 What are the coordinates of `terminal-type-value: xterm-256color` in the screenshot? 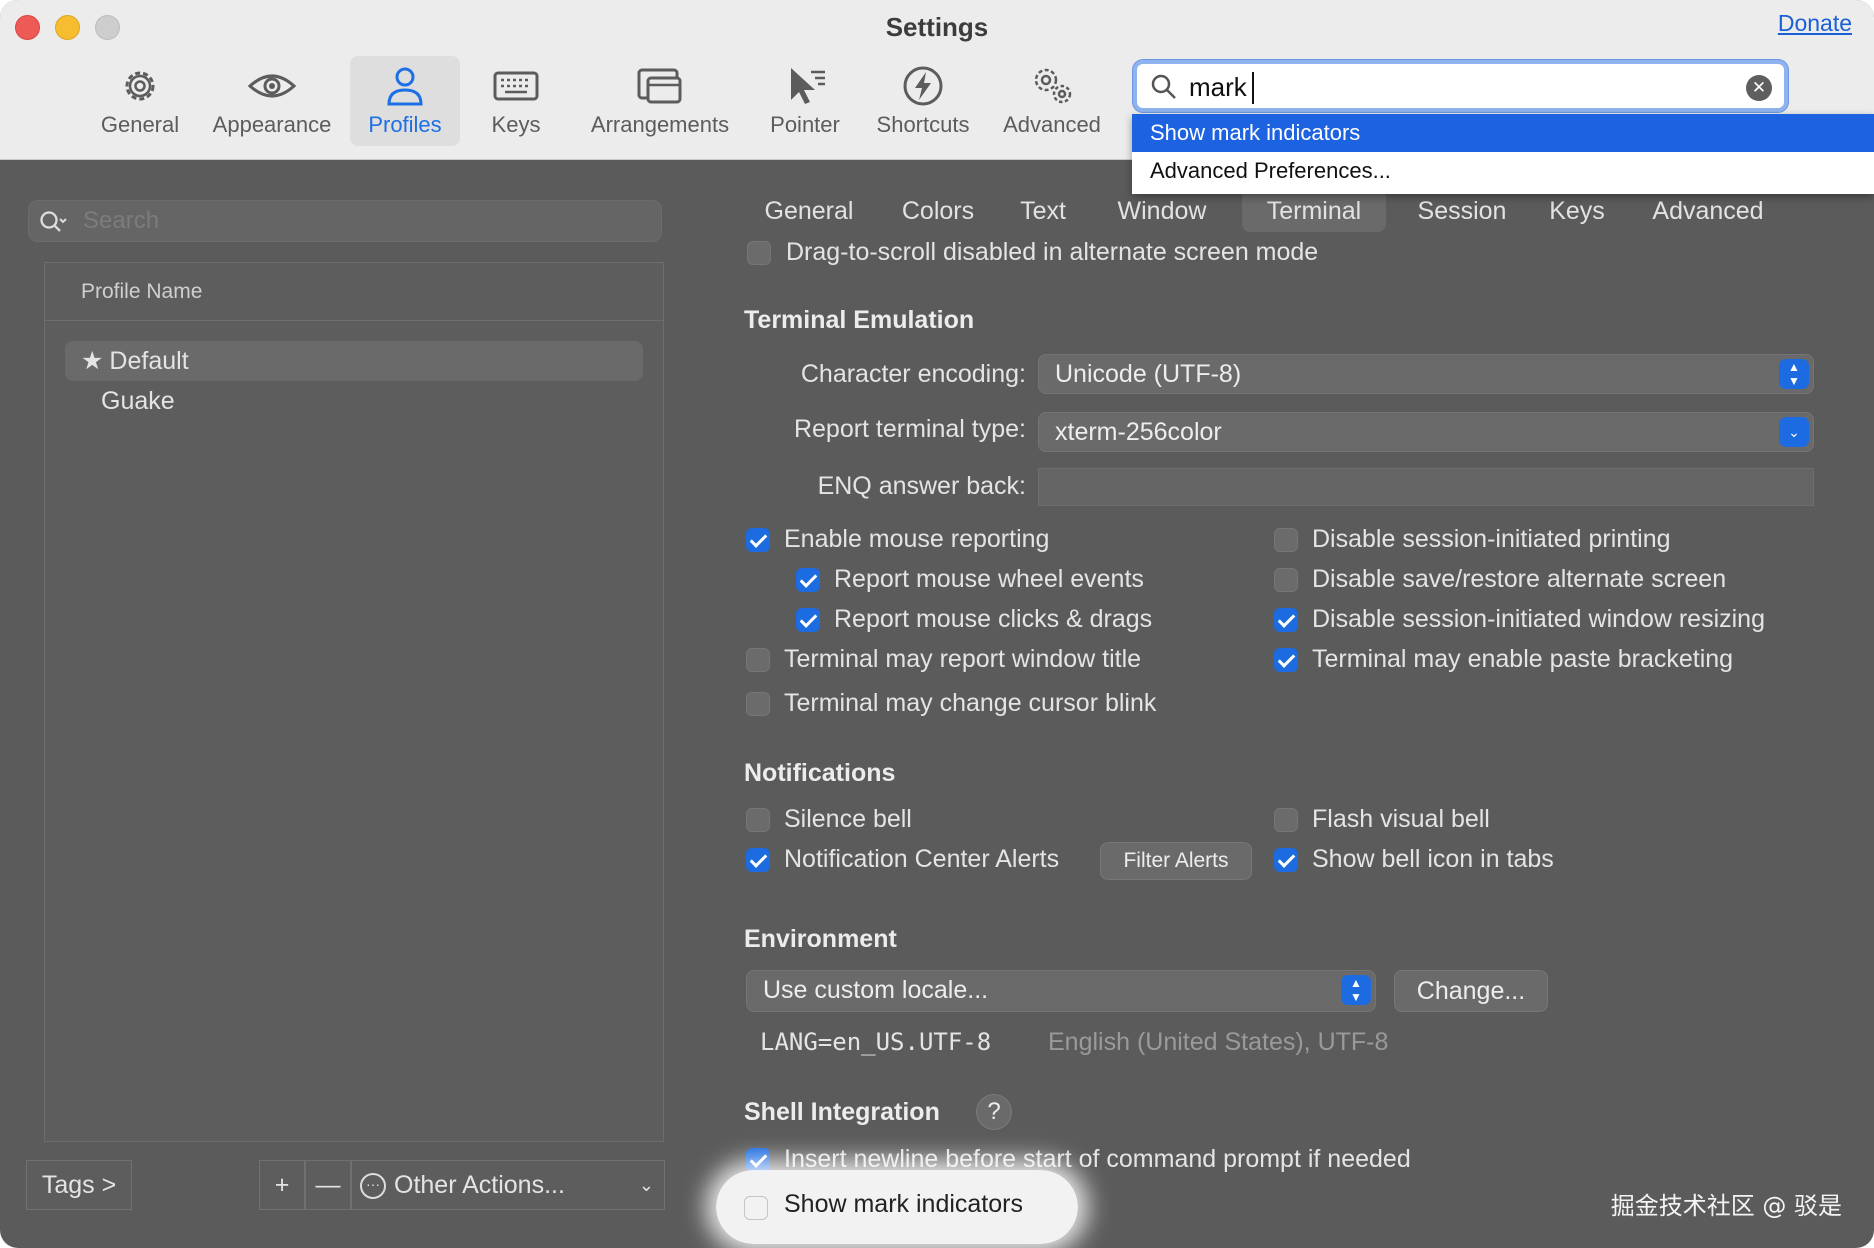 It's located at (1138, 432).